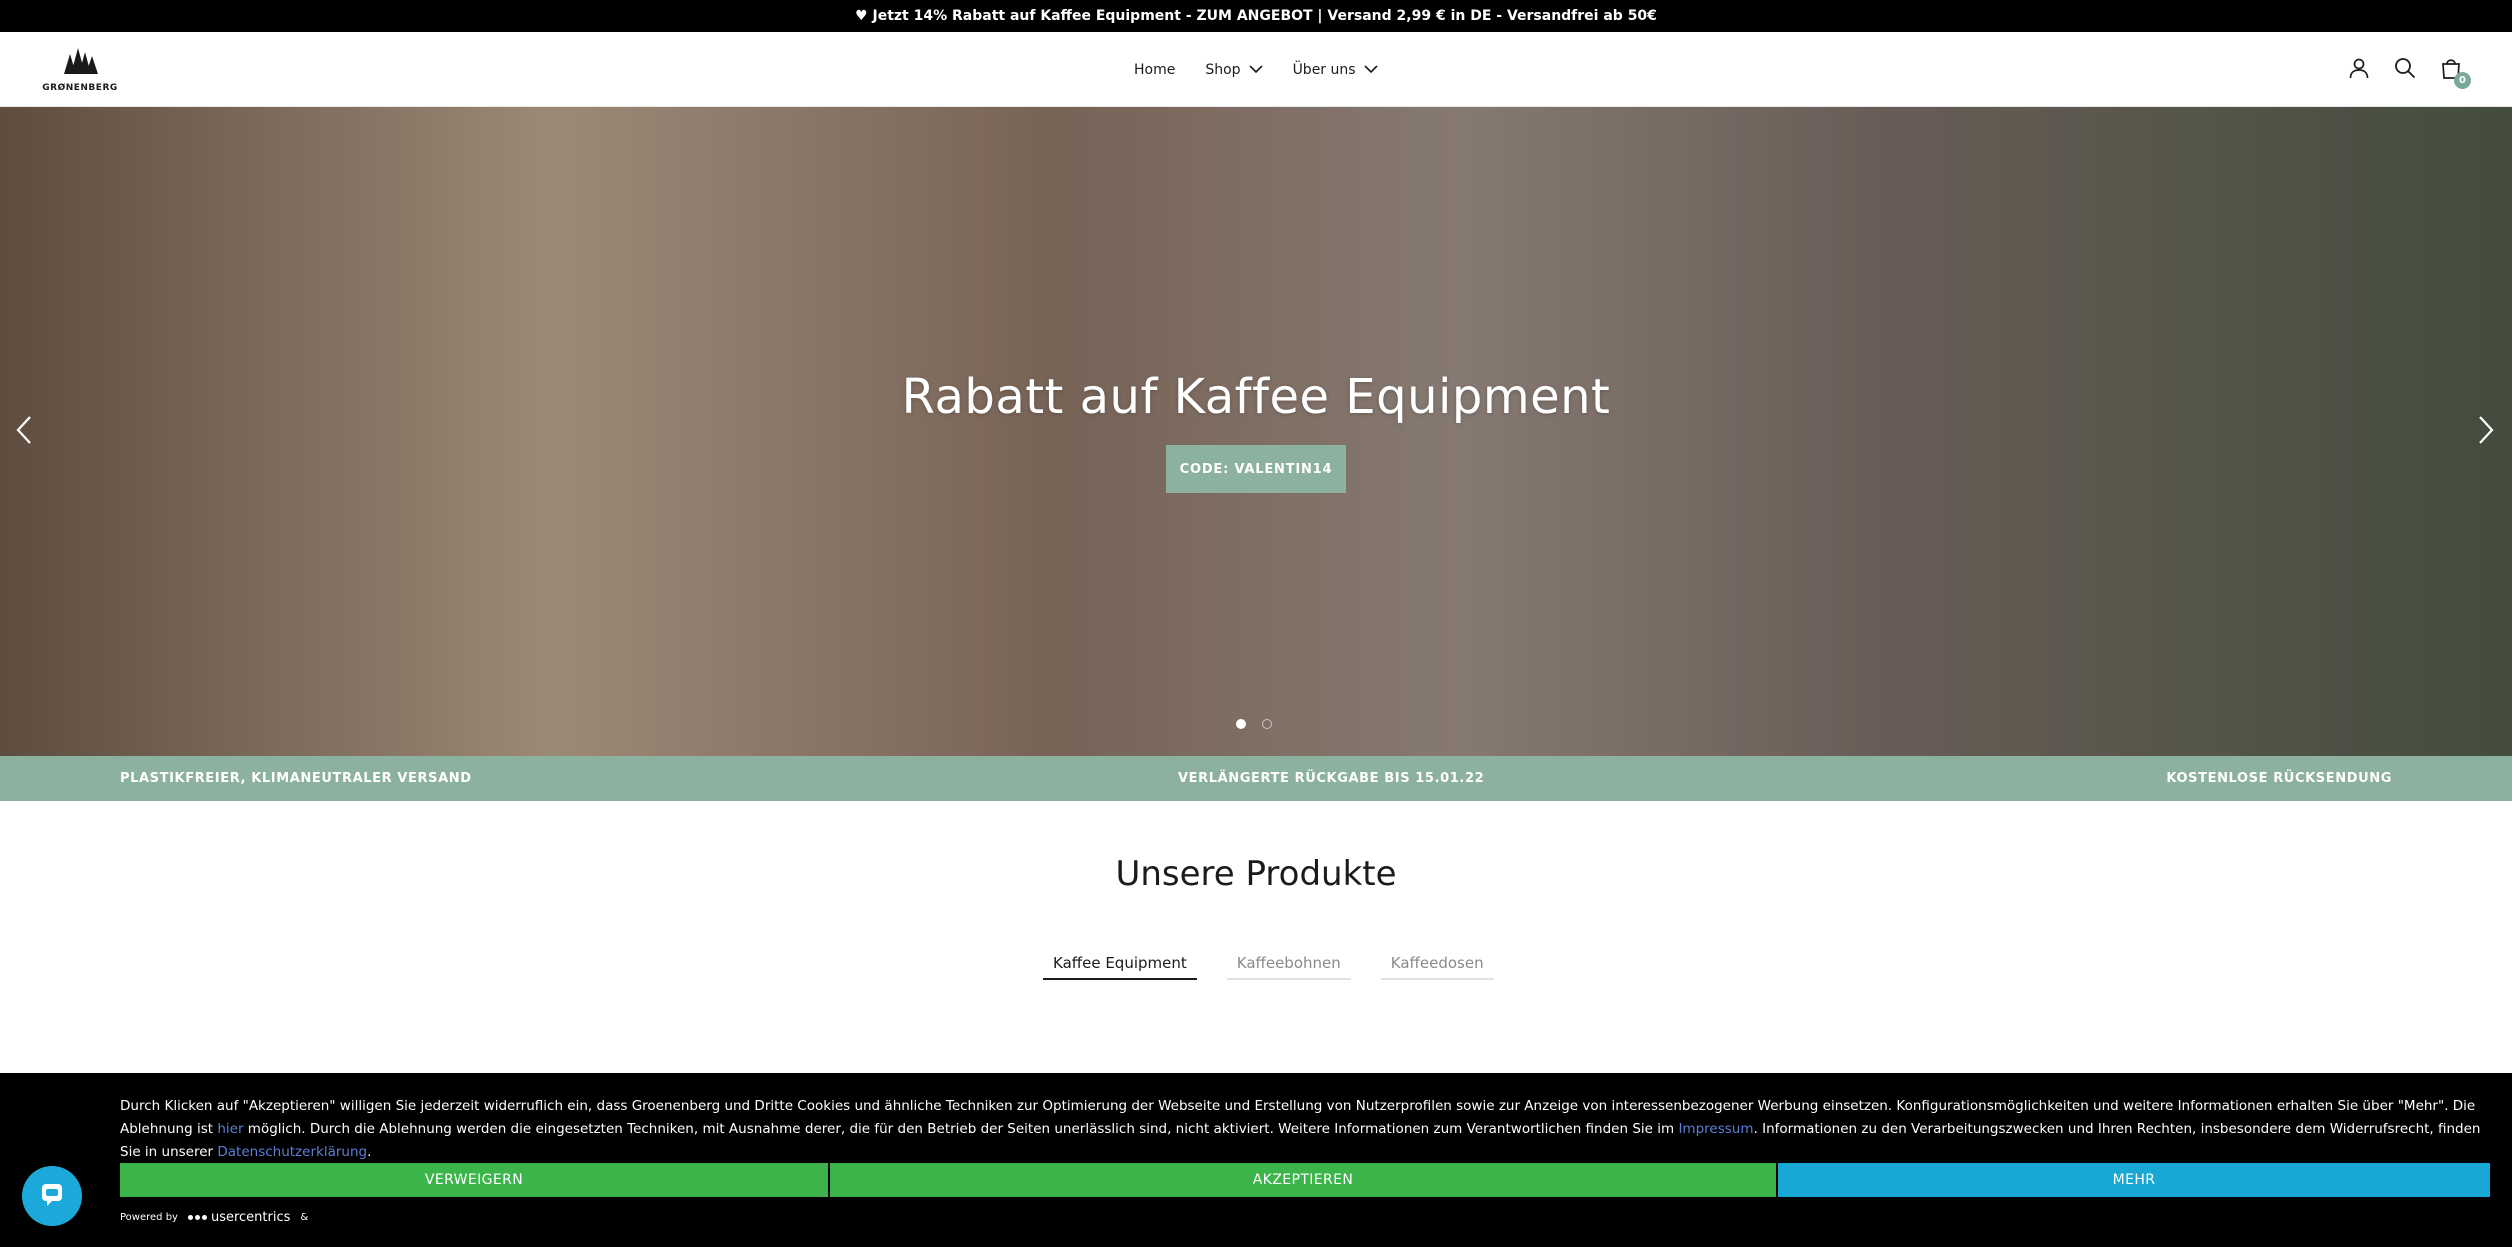 The height and width of the screenshot is (1247, 2512). What do you see at coordinates (1715, 1129) in the screenshot?
I see `cookie-link-impressum: Impressum` at bounding box center [1715, 1129].